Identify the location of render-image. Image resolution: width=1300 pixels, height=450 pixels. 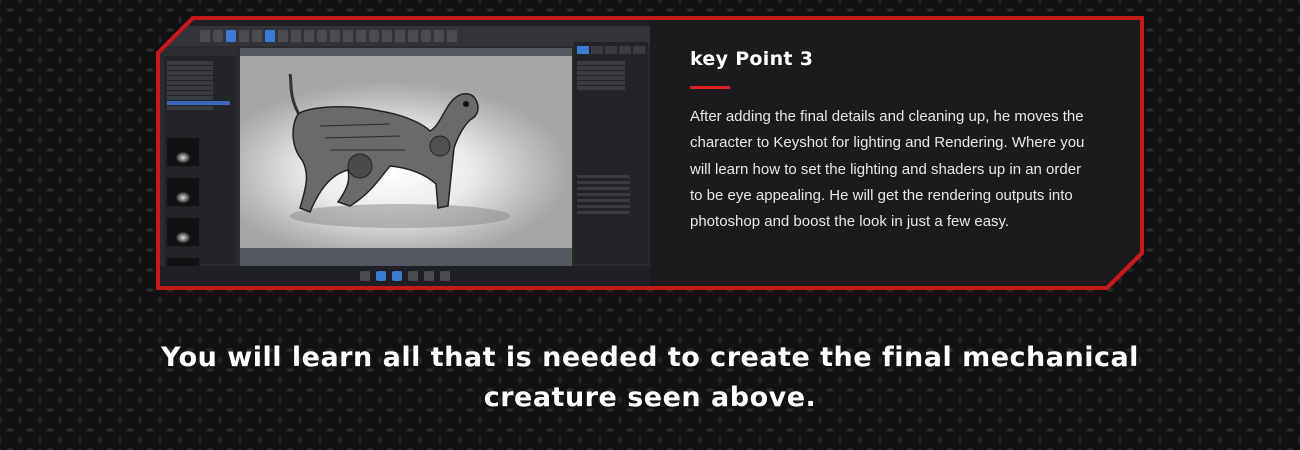
(406, 152).